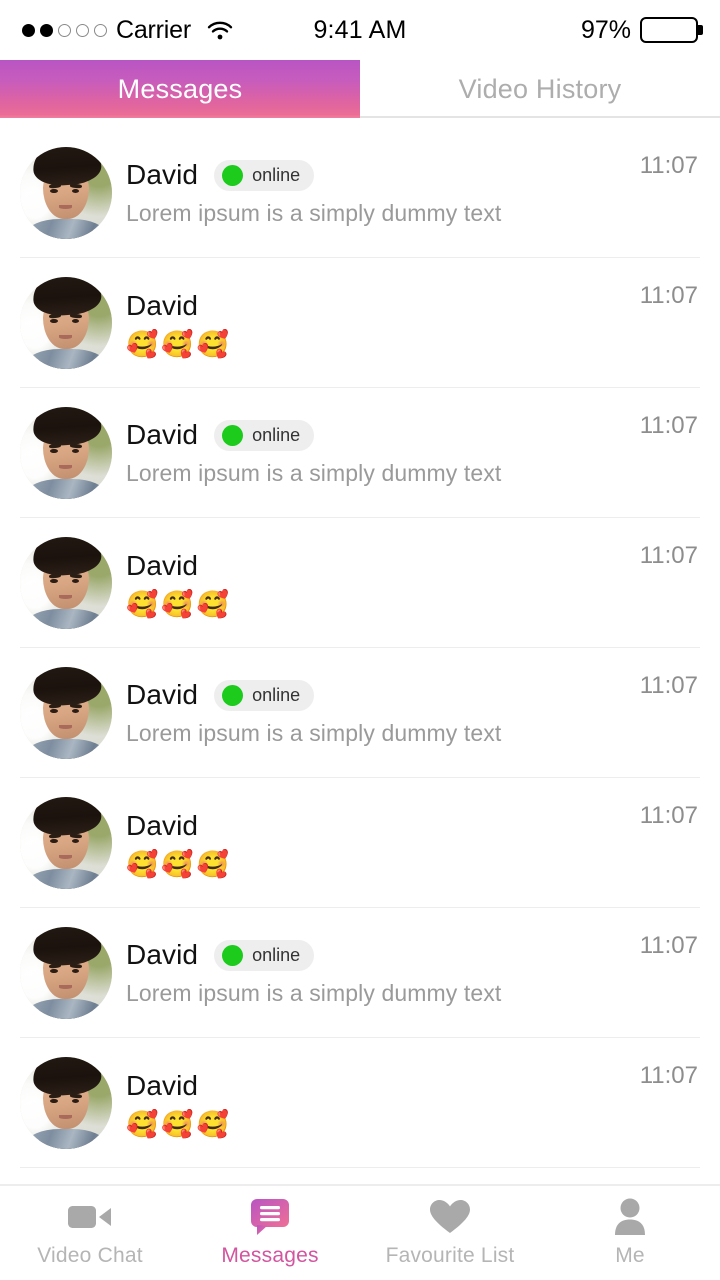 This screenshot has width=720, height=1280. Describe the element at coordinates (360, 1167) in the screenshot. I see `row-divider` at that location.